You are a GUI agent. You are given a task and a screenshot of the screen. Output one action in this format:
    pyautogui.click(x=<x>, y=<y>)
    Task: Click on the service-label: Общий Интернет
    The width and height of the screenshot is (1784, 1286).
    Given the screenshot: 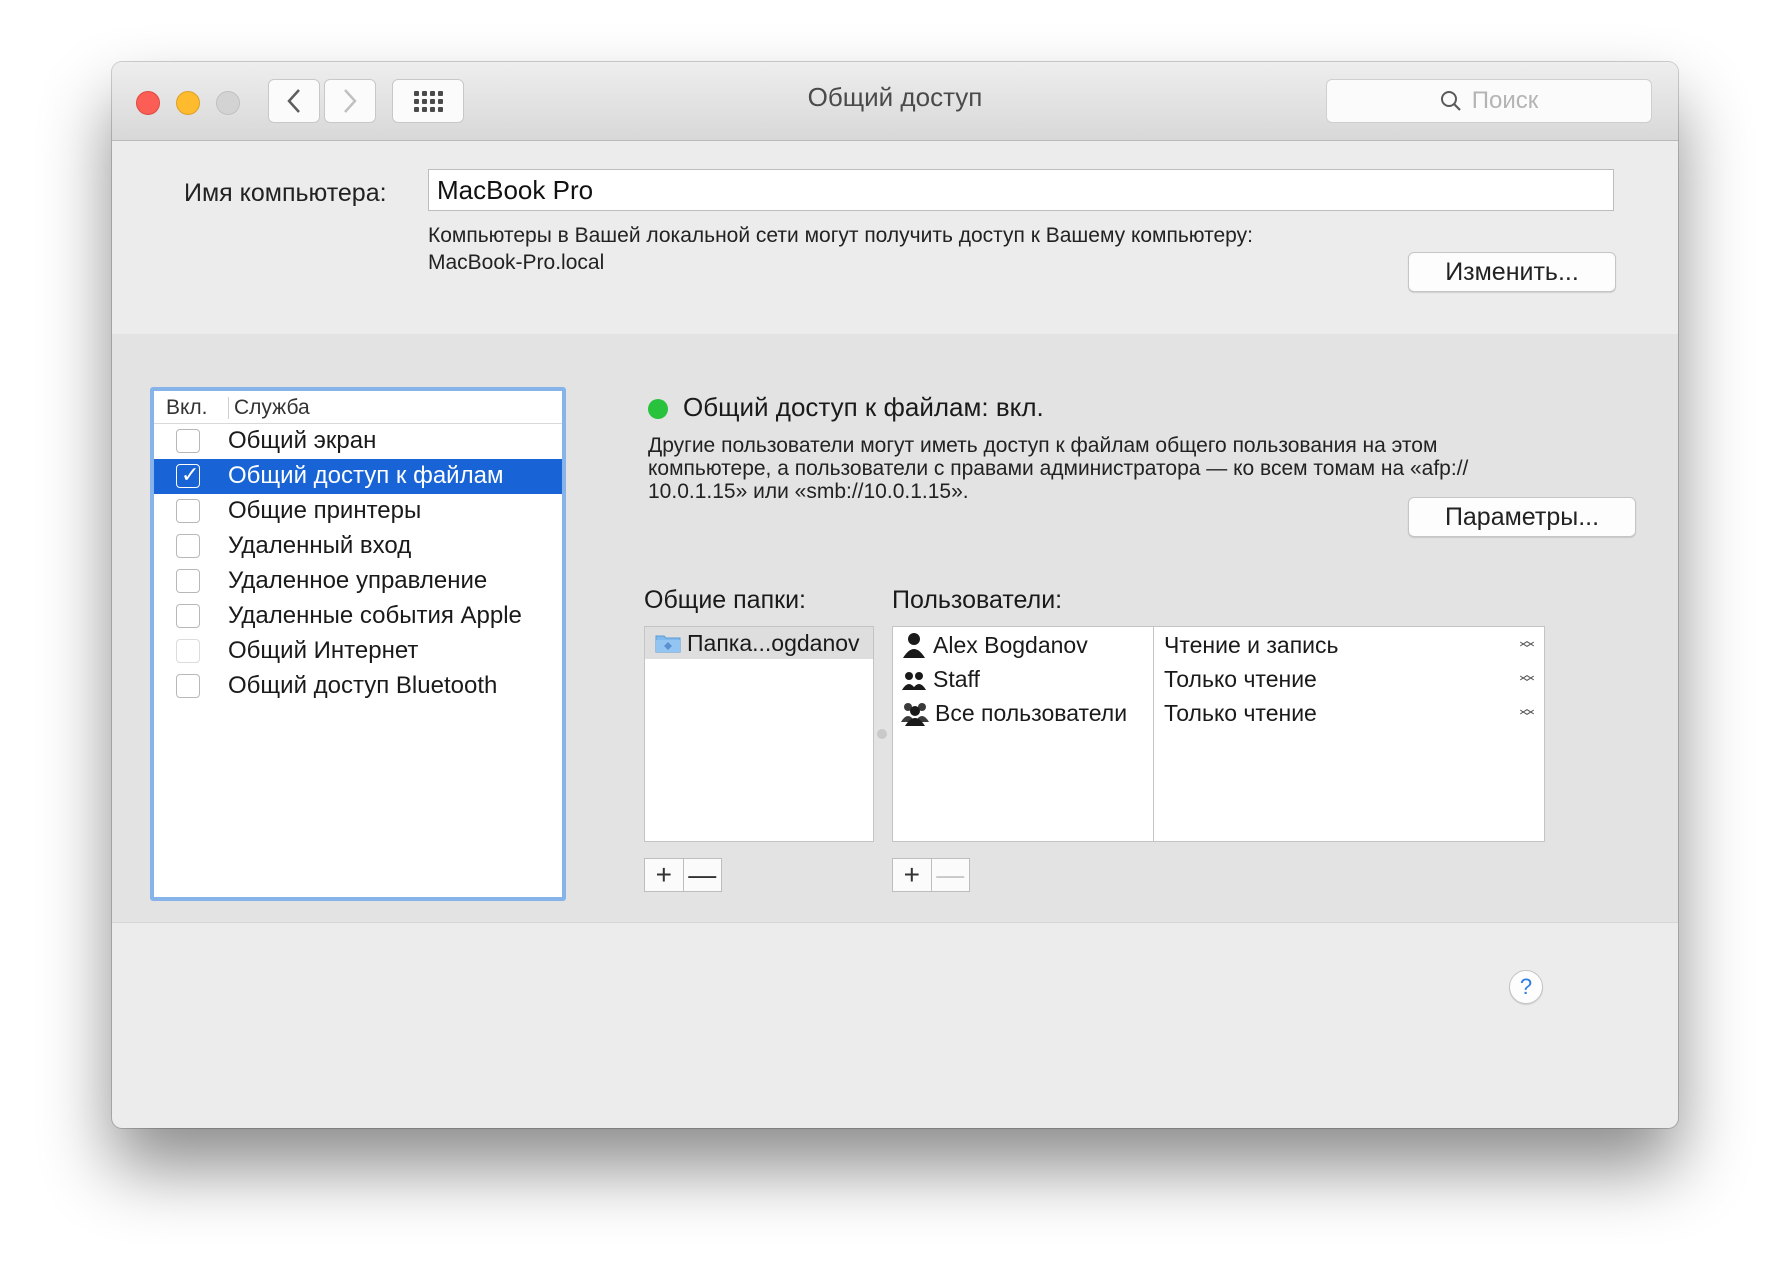 What is the action you would take?
    pyautogui.click(x=323, y=650)
    